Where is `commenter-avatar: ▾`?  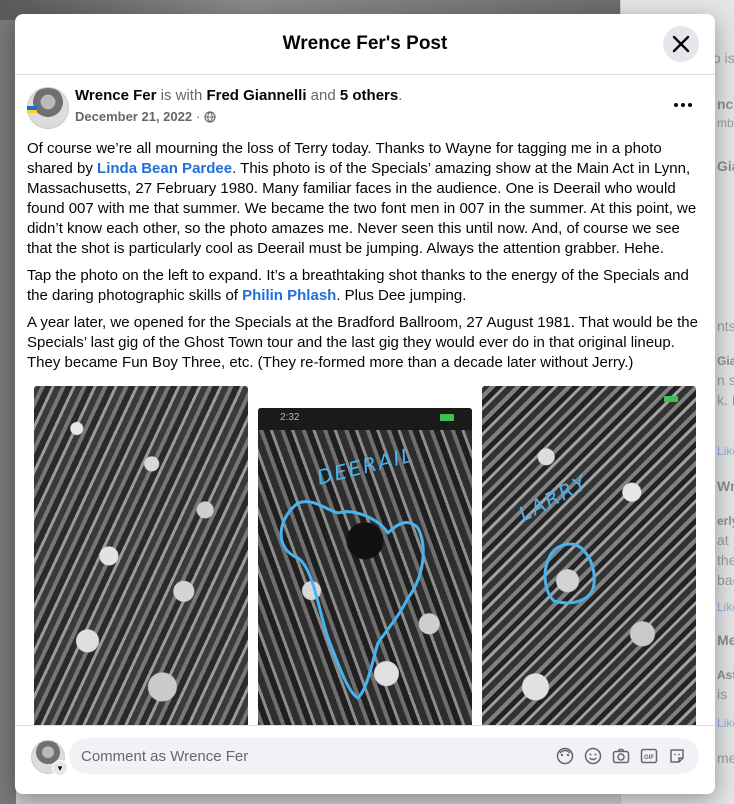
commenter-avatar: ▾ is located at coordinates (49, 758).